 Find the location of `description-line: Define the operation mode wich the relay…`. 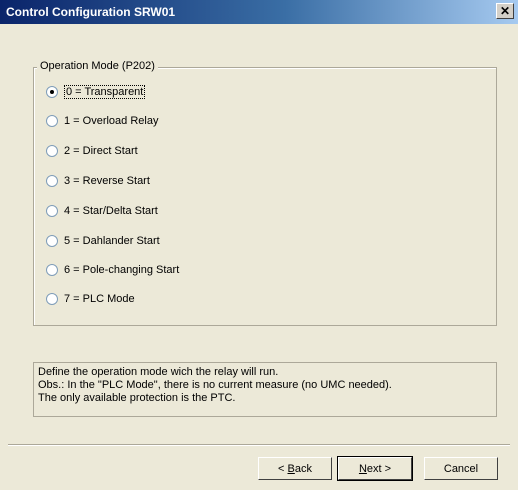

description-line: Define the operation mode wich the relay… is located at coordinates (158, 372).